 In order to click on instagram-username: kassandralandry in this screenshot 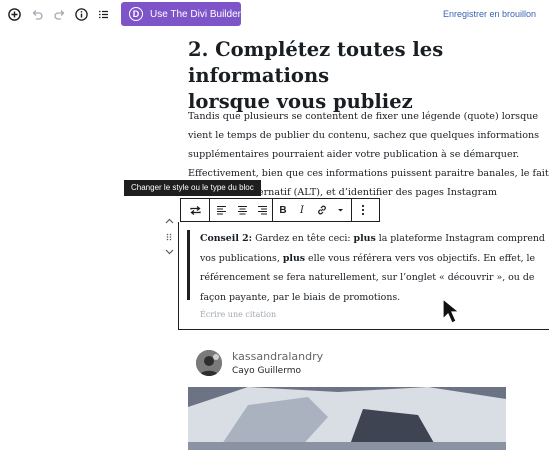, I will do `click(277, 356)`.